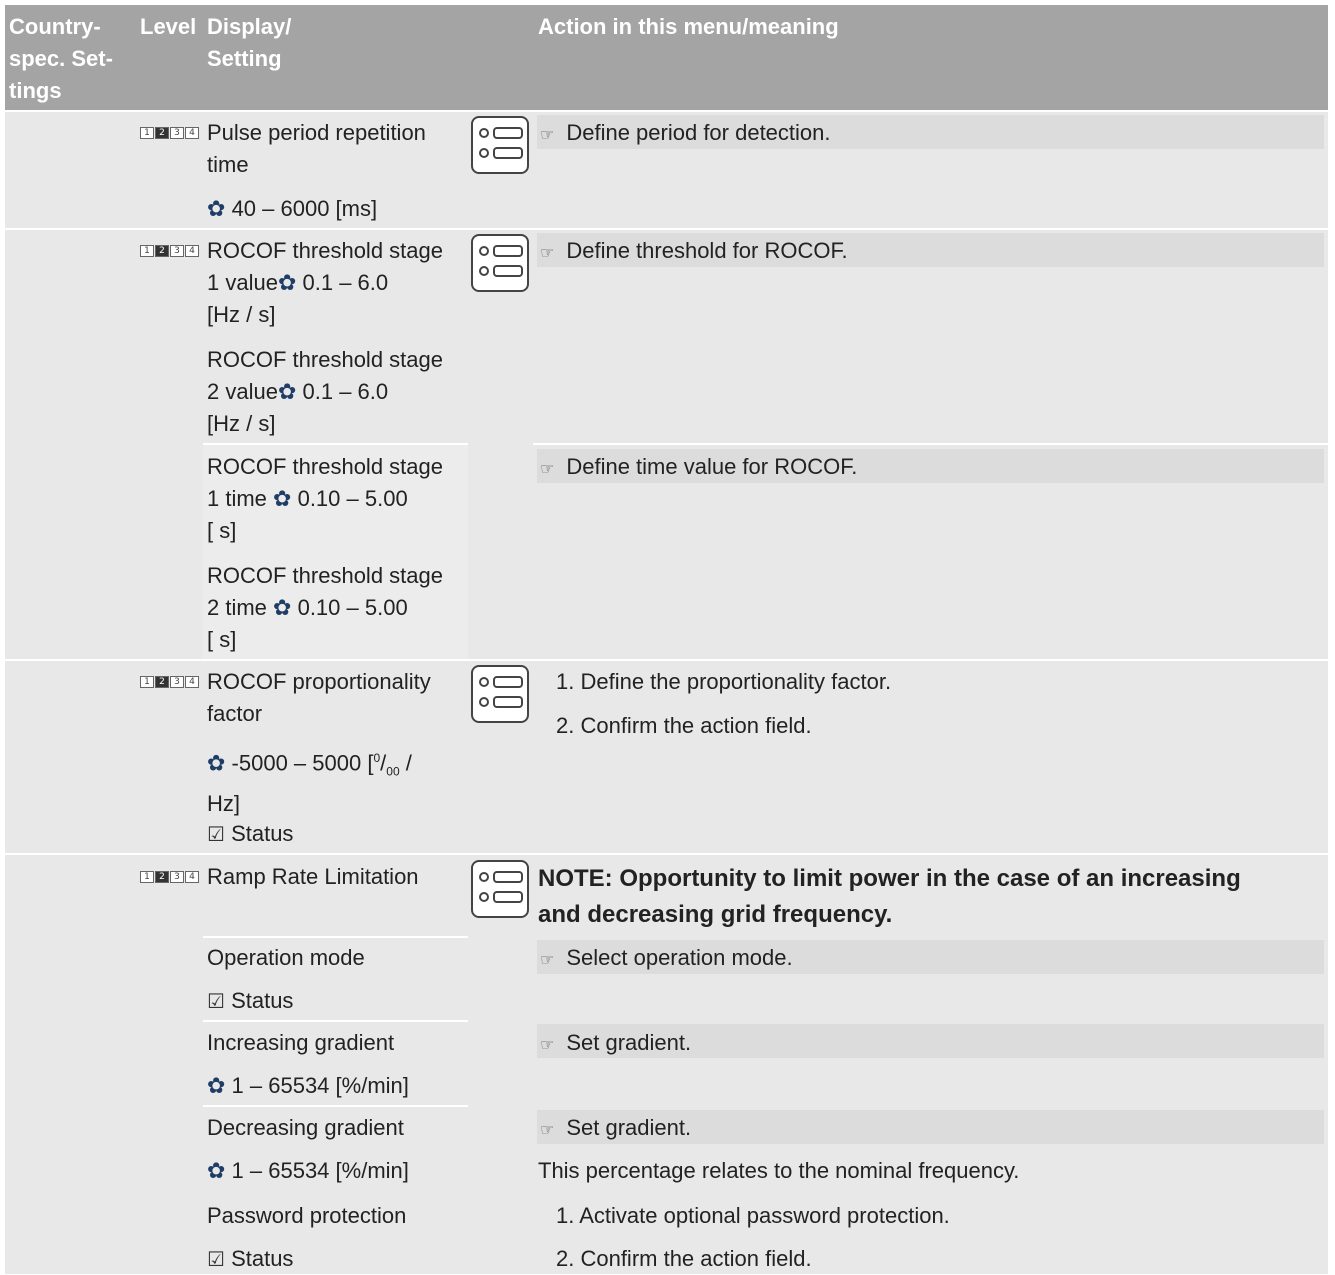 The height and width of the screenshot is (1275, 1335). What do you see at coordinates (309, 783) in the screenshot?
I see `proportionality-range: ✿ -5000 – 5000 [0/00 / Hz]` at bounding box center [309, 783].